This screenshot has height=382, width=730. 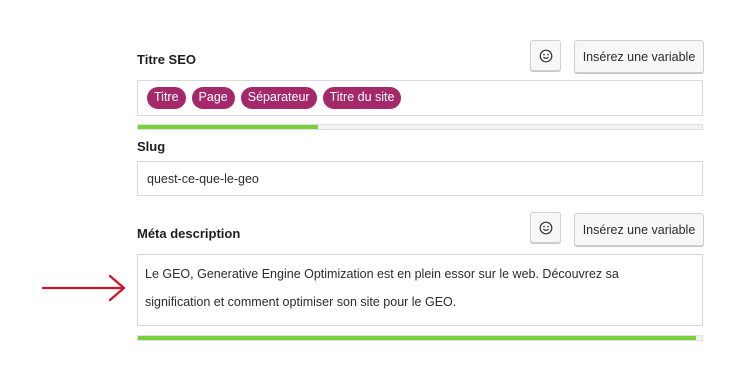 I want to click on meta-description-emoji-button, so click(x=545, y=227).